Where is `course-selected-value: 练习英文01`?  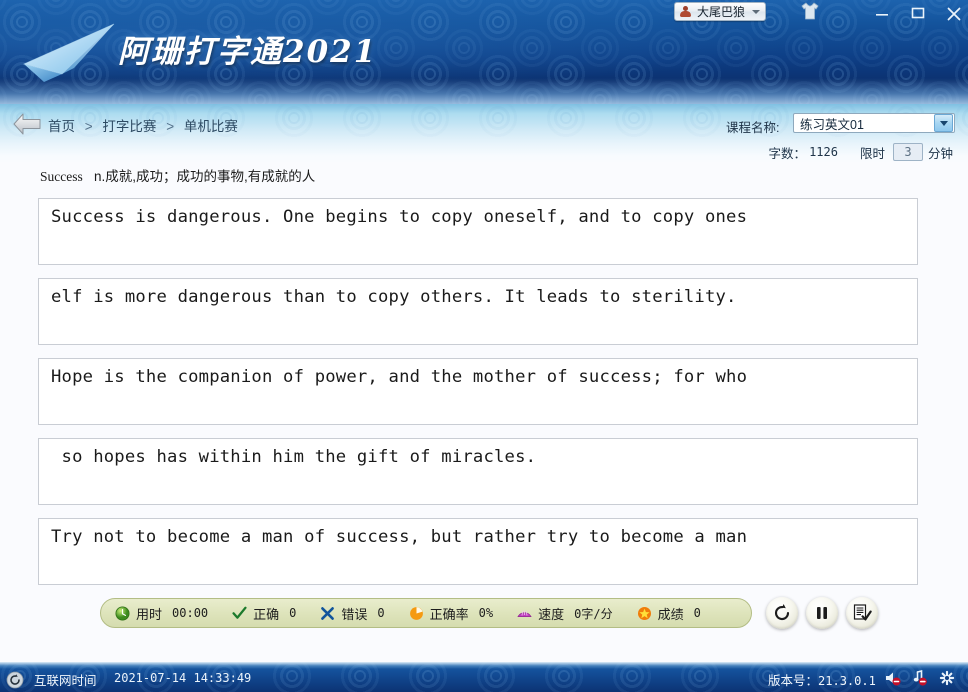
course-selected-value: 练习英文01 is located at coordinates (832, 124).